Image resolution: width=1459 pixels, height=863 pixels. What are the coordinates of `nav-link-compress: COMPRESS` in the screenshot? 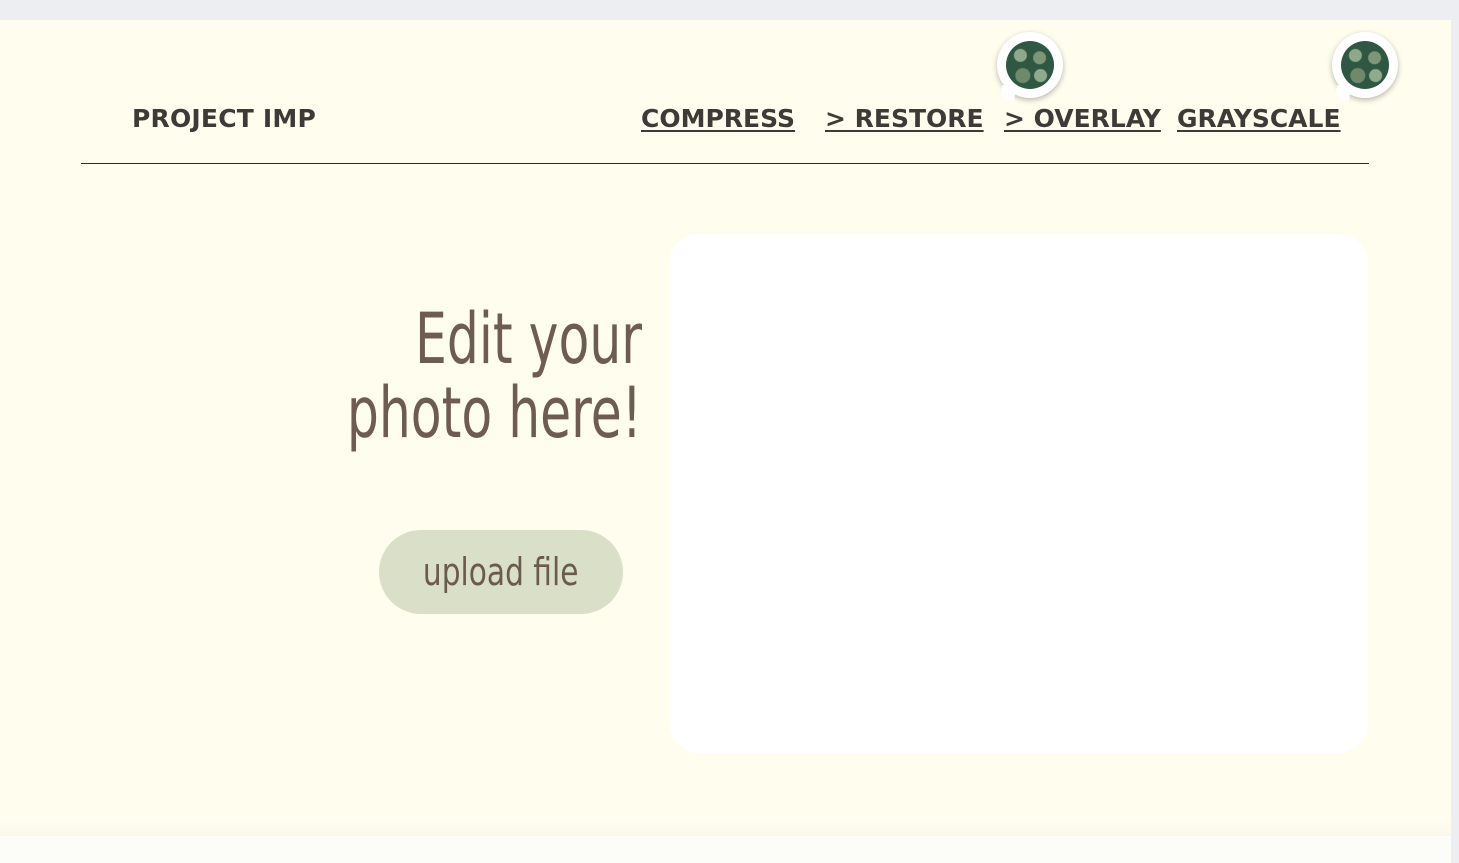 It's located at (718, 118).